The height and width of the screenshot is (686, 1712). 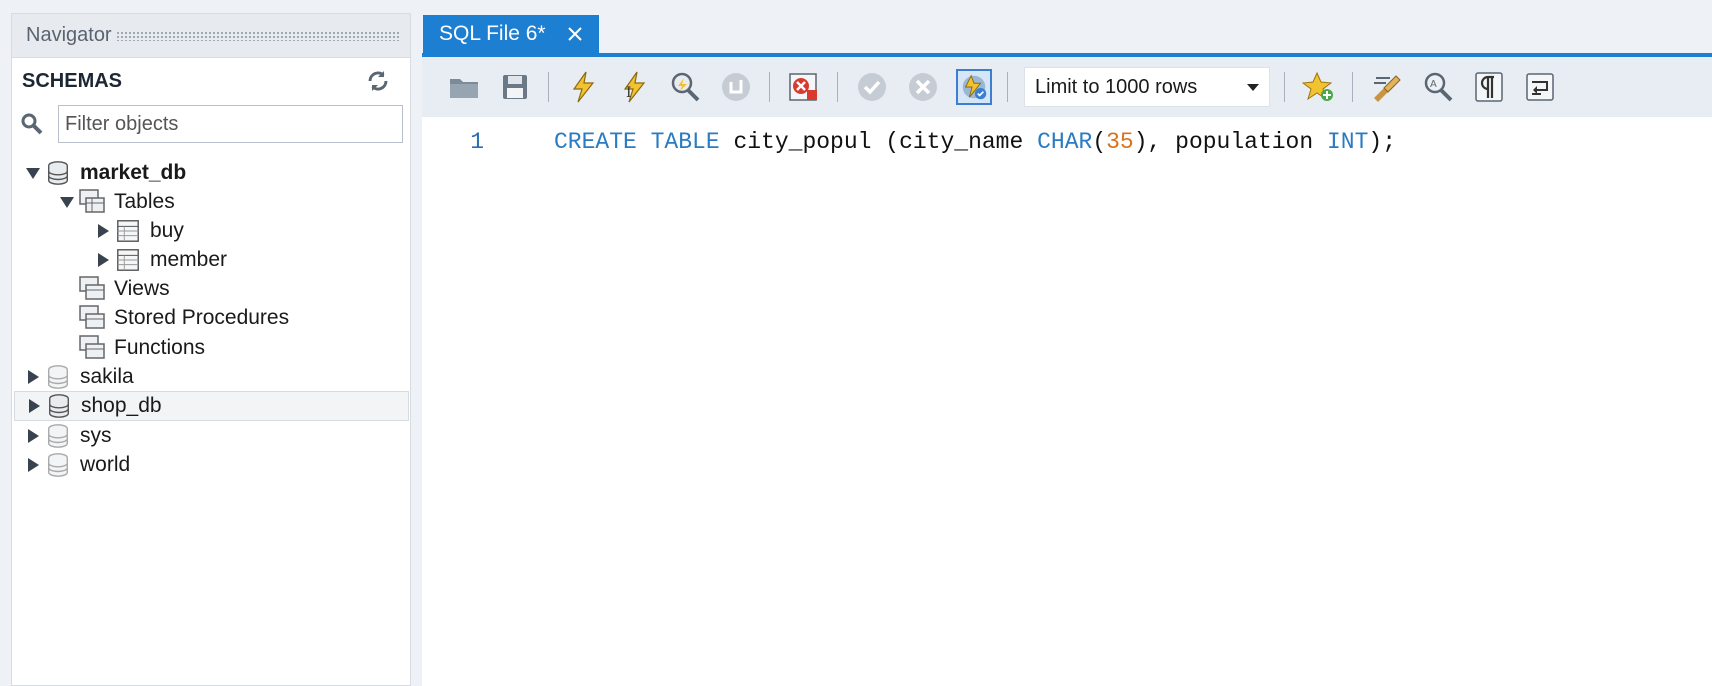 I want to click on limit-rows-select: Limit to 1000 rows, so click(x=1147, y=87).